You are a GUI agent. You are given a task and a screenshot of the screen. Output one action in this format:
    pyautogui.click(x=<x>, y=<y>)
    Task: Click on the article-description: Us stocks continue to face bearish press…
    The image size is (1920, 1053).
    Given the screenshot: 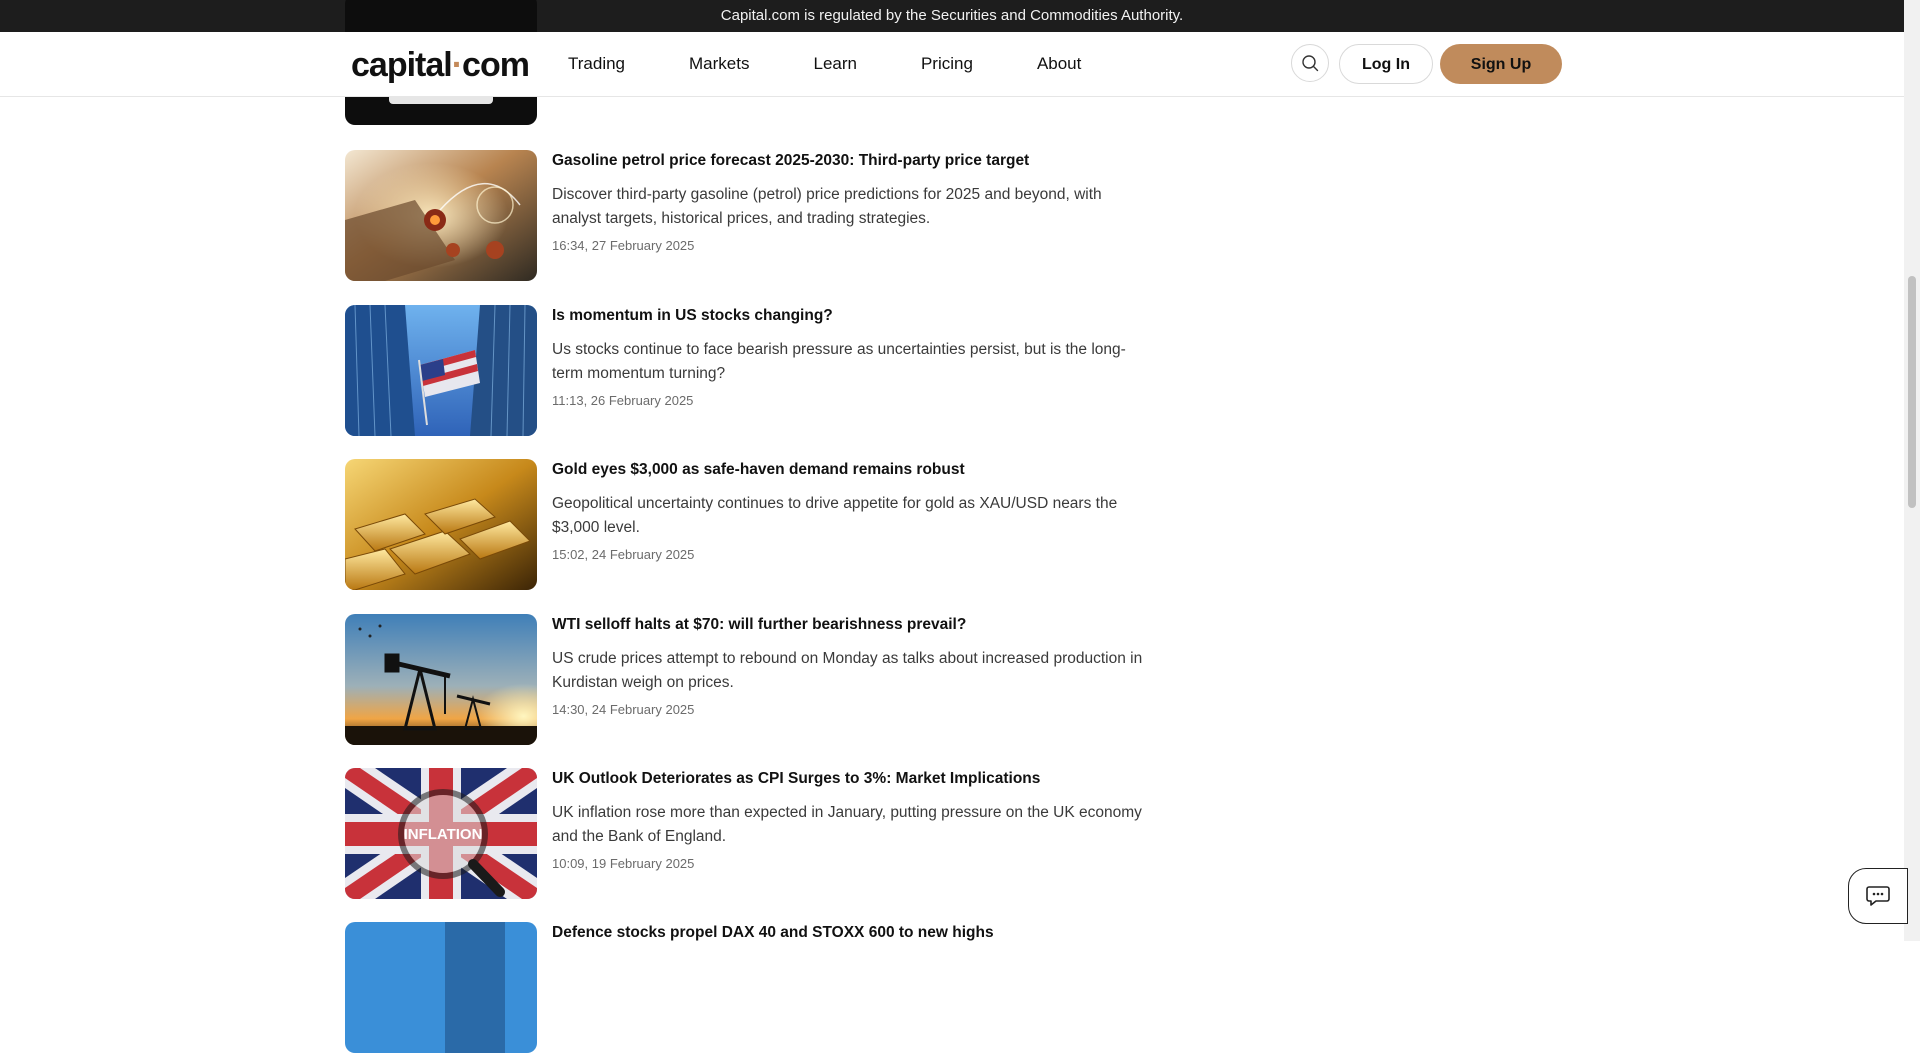 What is the action you would take?
    pyautogui.click(x=839, y=361)
    